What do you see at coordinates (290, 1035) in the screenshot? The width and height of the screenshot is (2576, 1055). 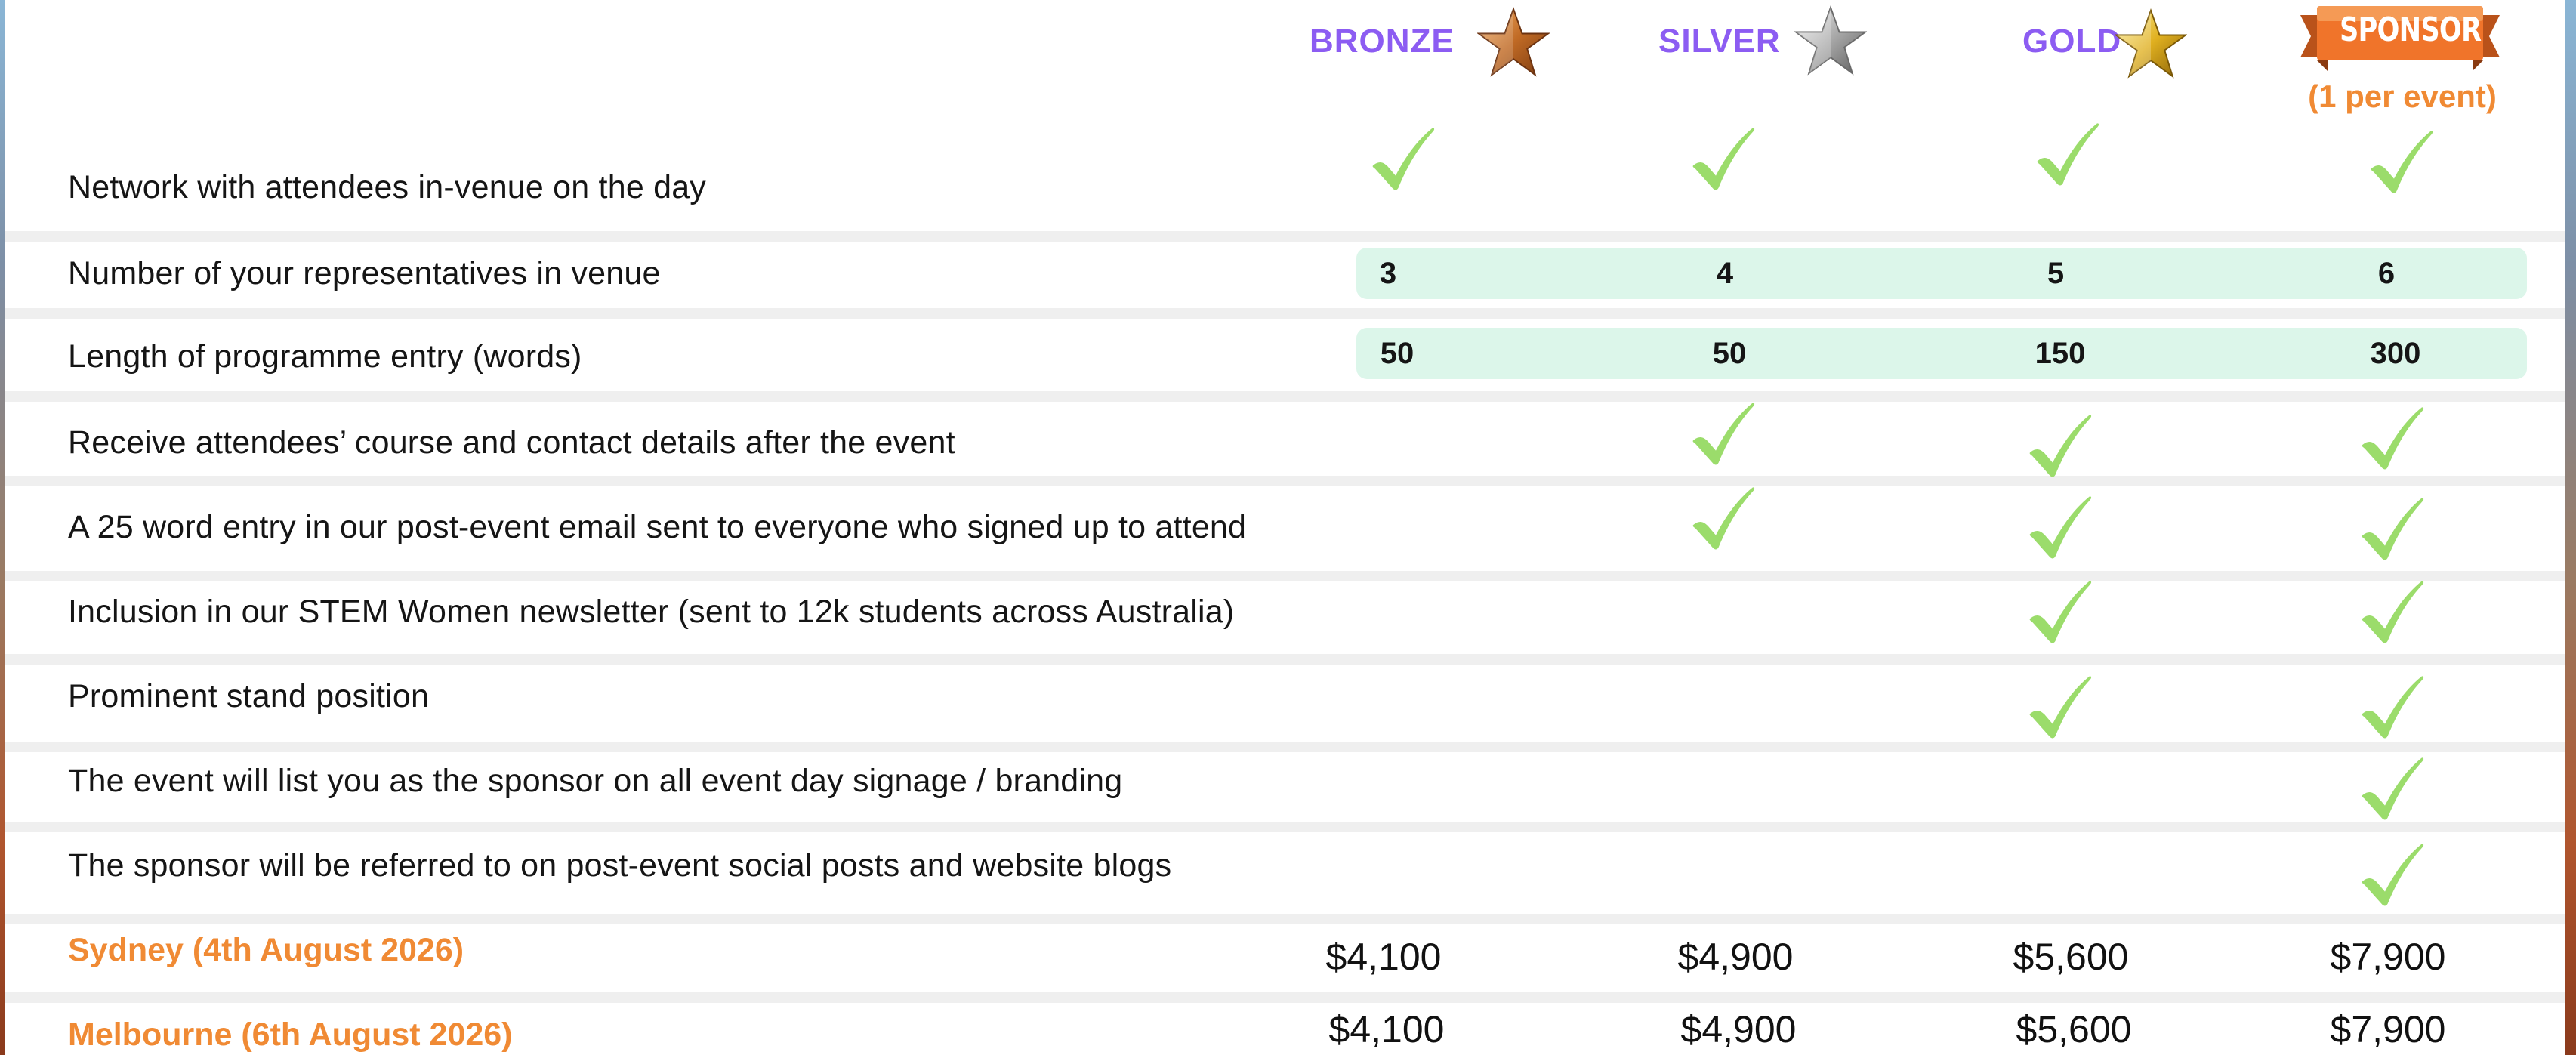 I see `city-label-melbourne: Melbourne (6th August 2026)` at bounding box center [290, 1035].